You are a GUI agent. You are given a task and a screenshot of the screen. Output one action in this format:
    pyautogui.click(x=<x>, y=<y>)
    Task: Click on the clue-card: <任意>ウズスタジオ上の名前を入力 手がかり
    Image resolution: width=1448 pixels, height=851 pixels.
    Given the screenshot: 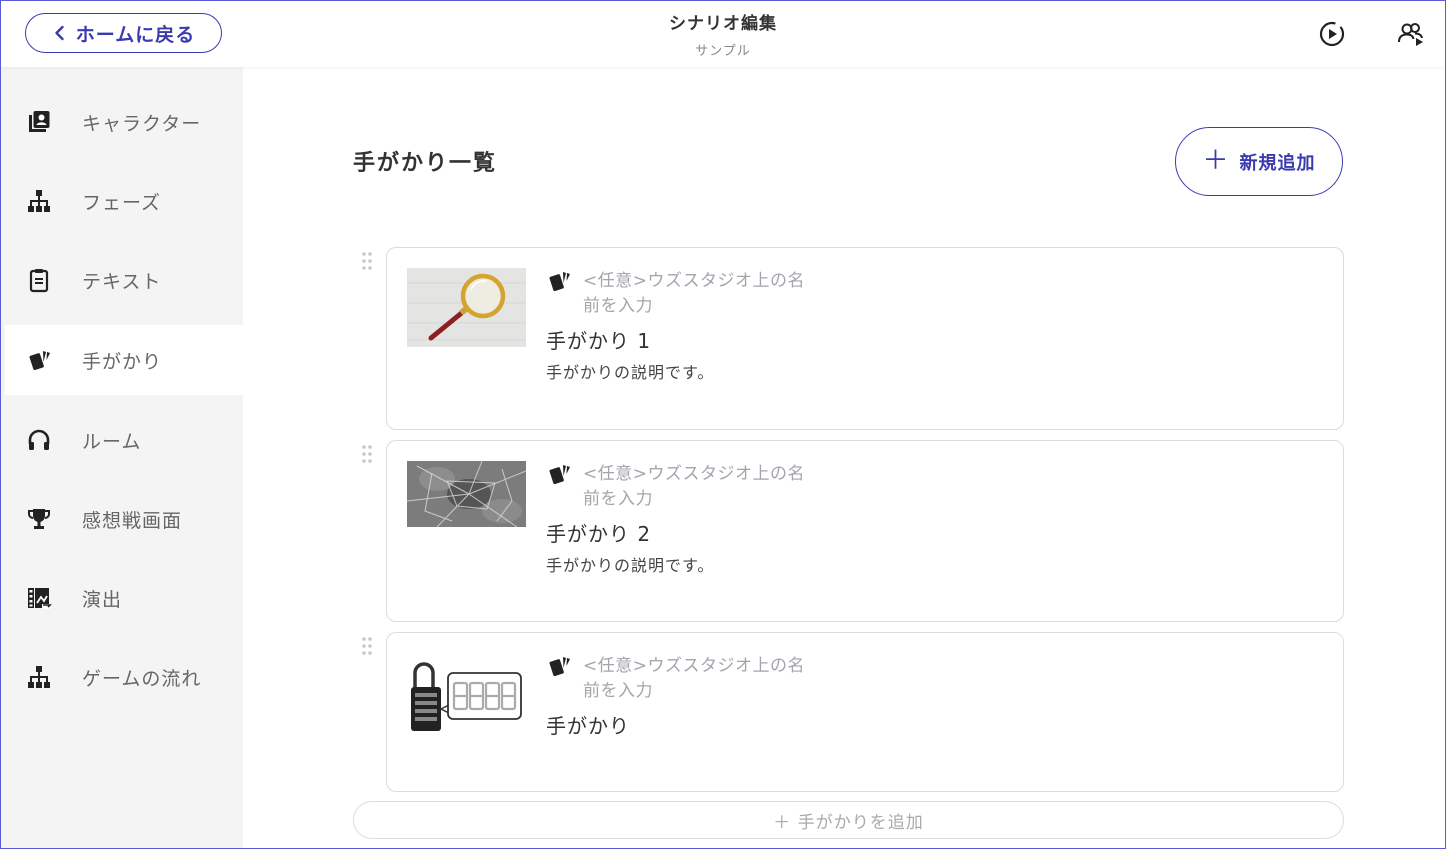 What is the action you would take?
    pyautogui.click(x=865, y=712)
    